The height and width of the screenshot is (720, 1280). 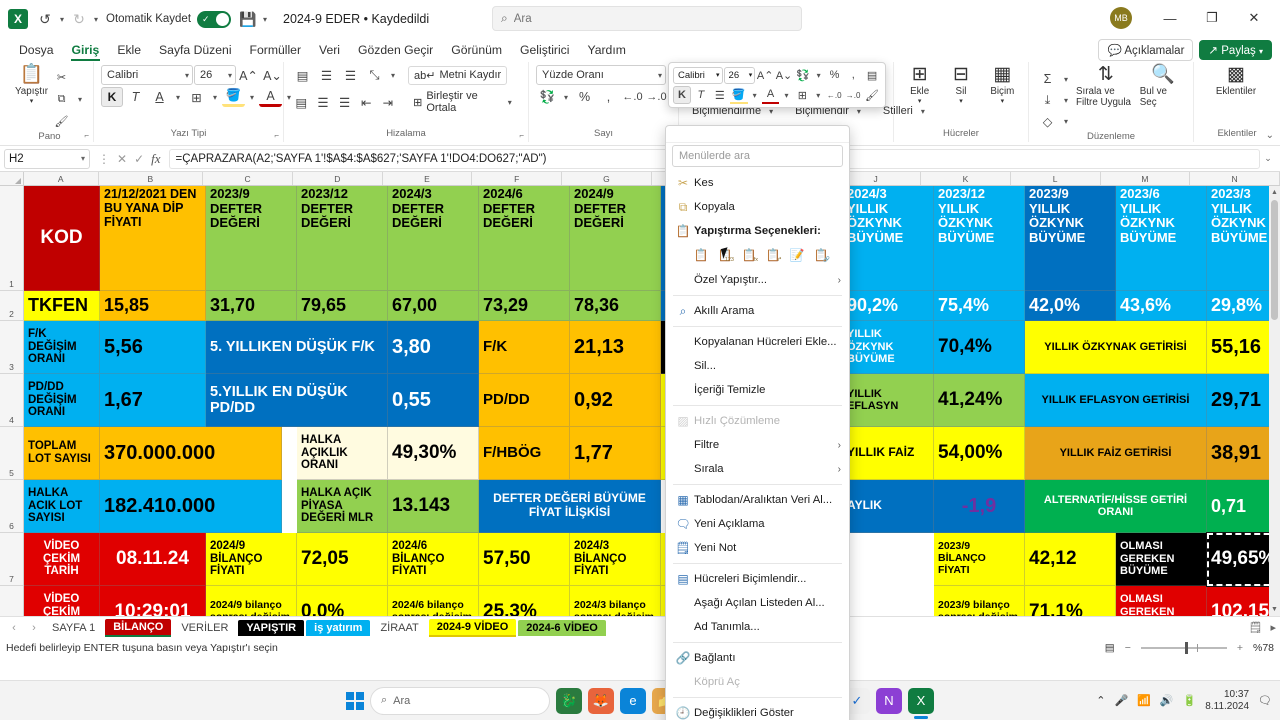 What do you see at coordinates (138, 627) in the screenshot?
I see `sheet-tab-1: BİLANÇO` at bounding box center [138, 627].